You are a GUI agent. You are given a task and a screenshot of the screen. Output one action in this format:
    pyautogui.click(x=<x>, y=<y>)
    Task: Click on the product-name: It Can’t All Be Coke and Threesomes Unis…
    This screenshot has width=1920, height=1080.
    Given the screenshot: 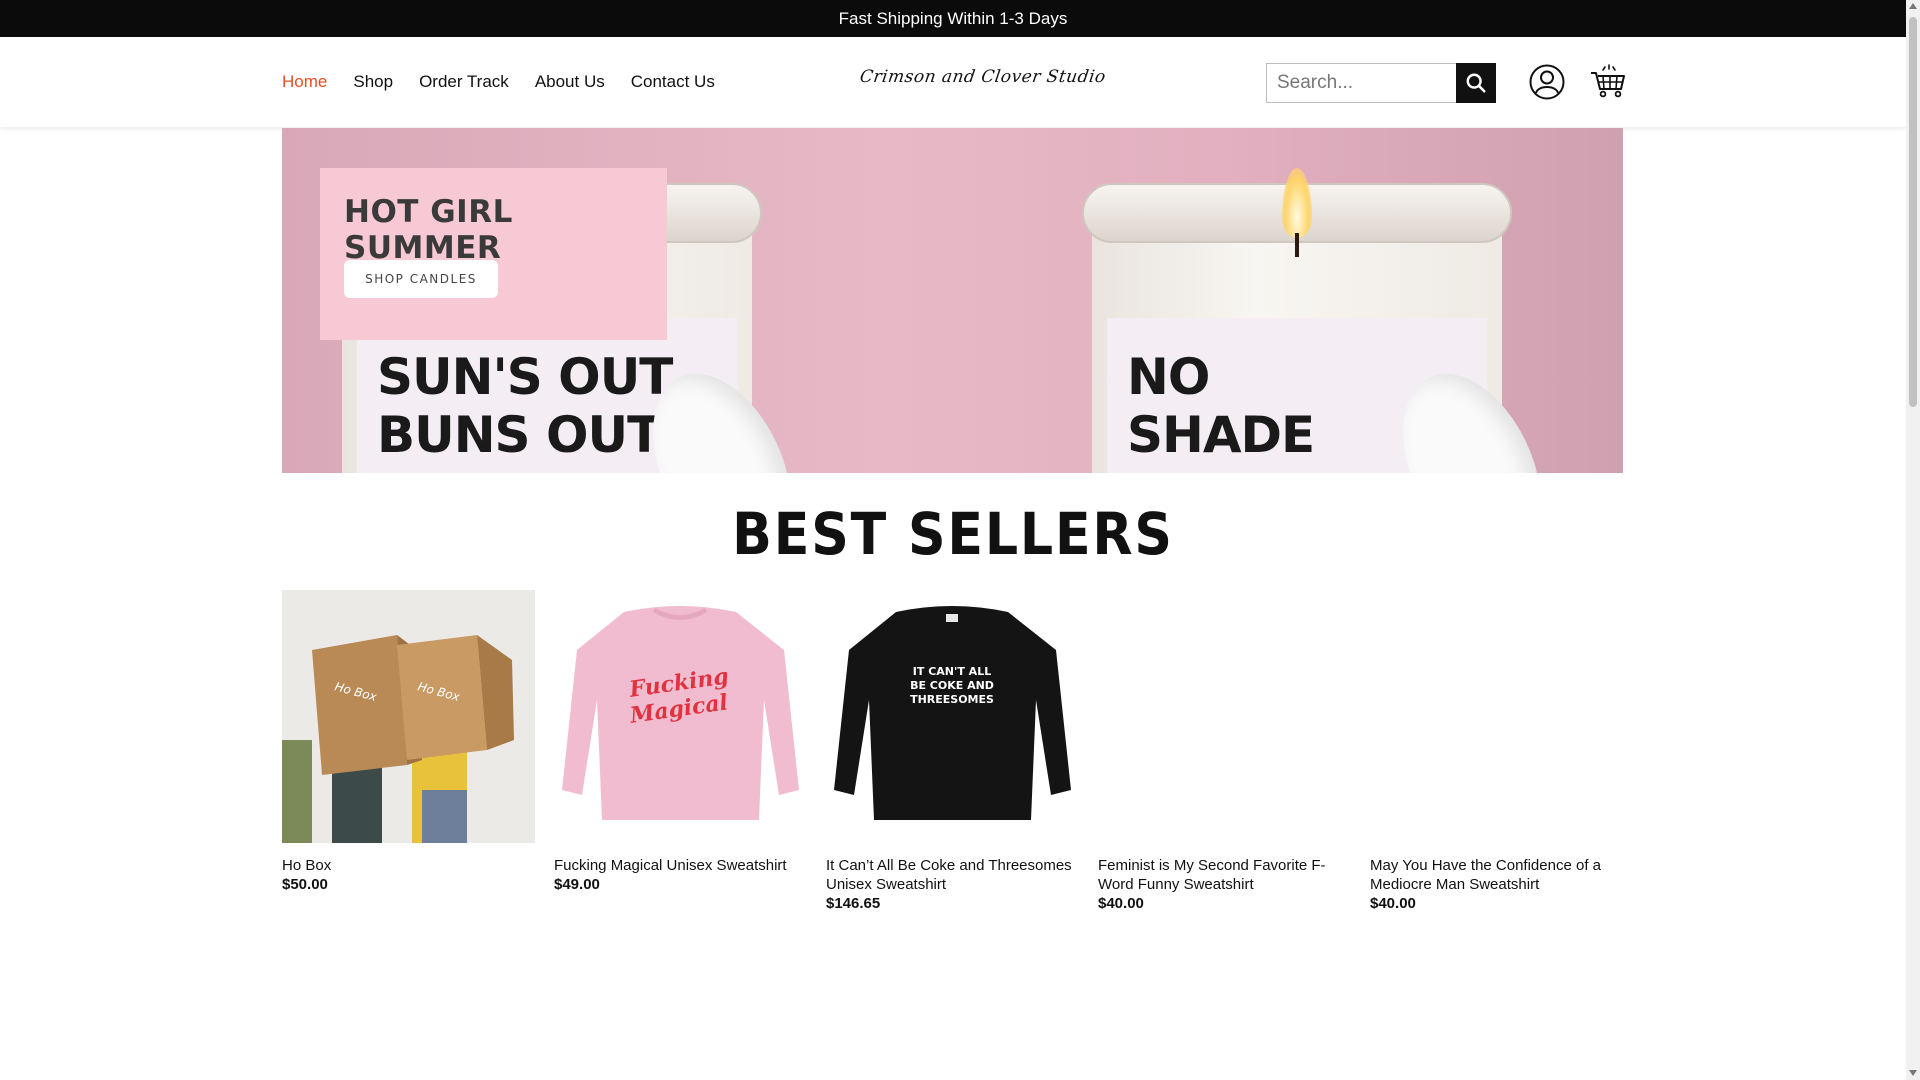 What is the action you would take?
    pyautogui.click(x=952, y=875)
    